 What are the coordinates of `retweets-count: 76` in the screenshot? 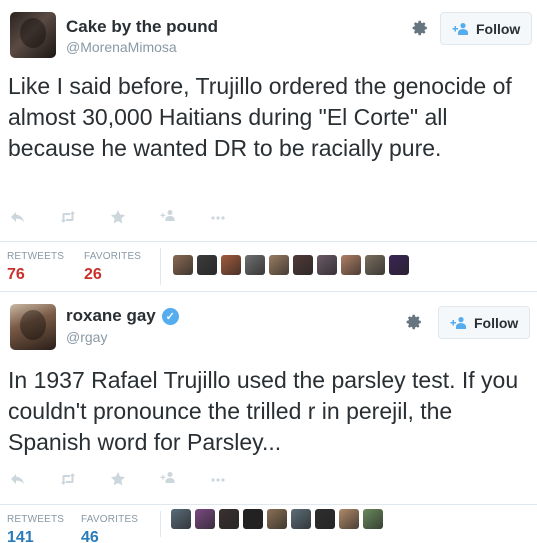 It's located at (16, 274).